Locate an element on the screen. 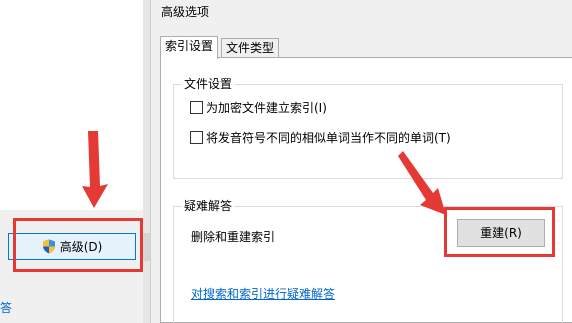  encrypt-index-label: 为加密文件建立索引(I) is located at coordinates (266, 108).